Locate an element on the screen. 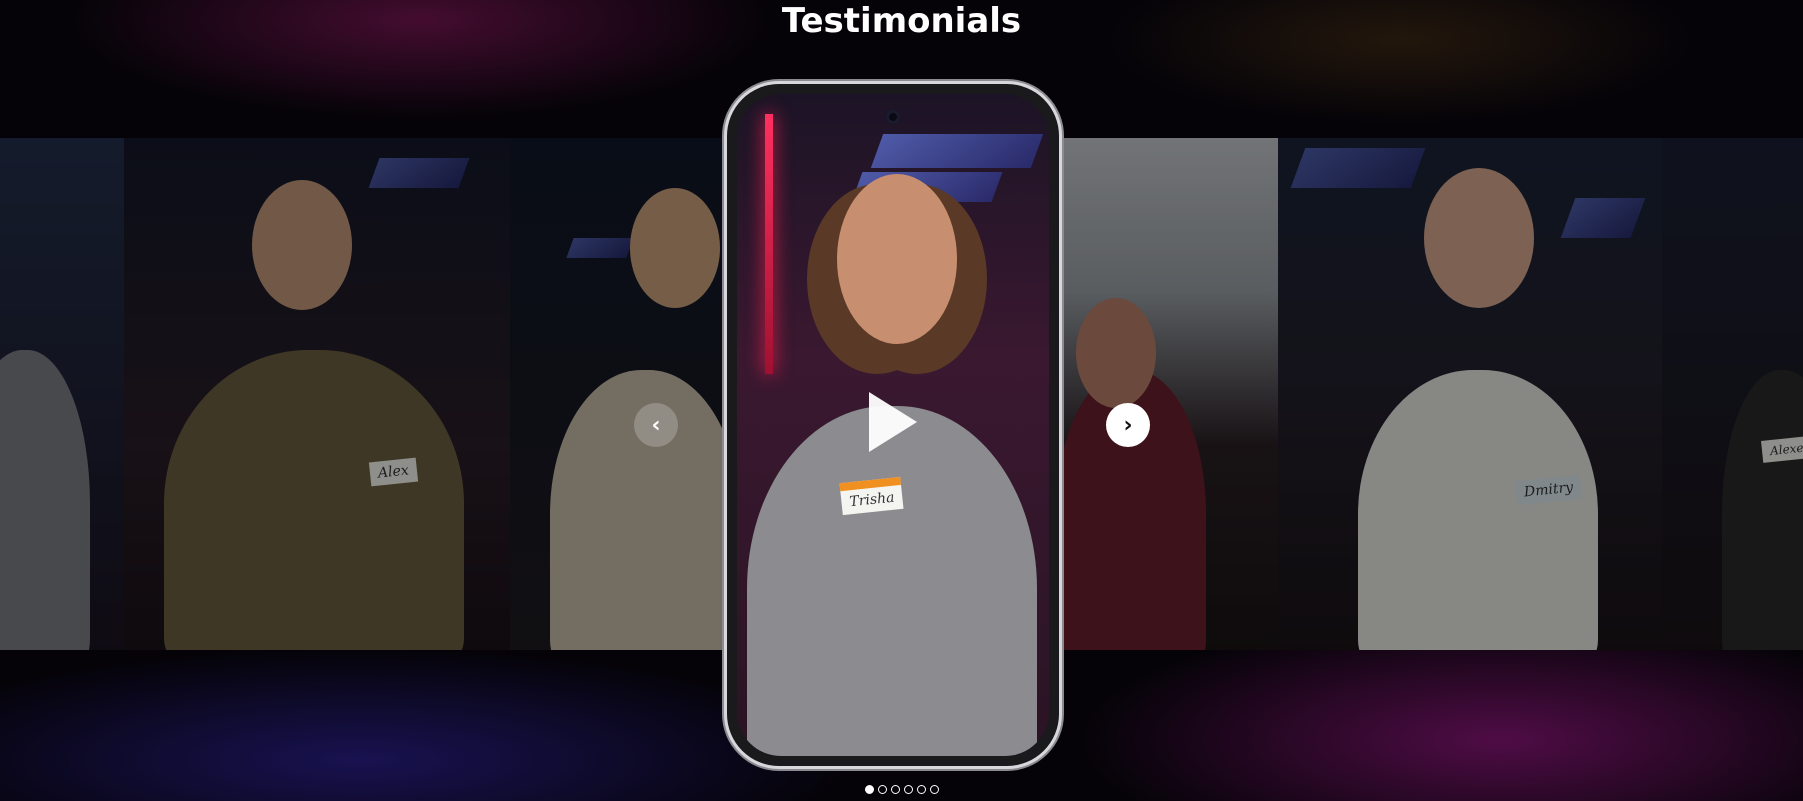 This screenshot has width=1803, height=801. chevron-left-icon: ‹ is located at coordinates (656, 425).